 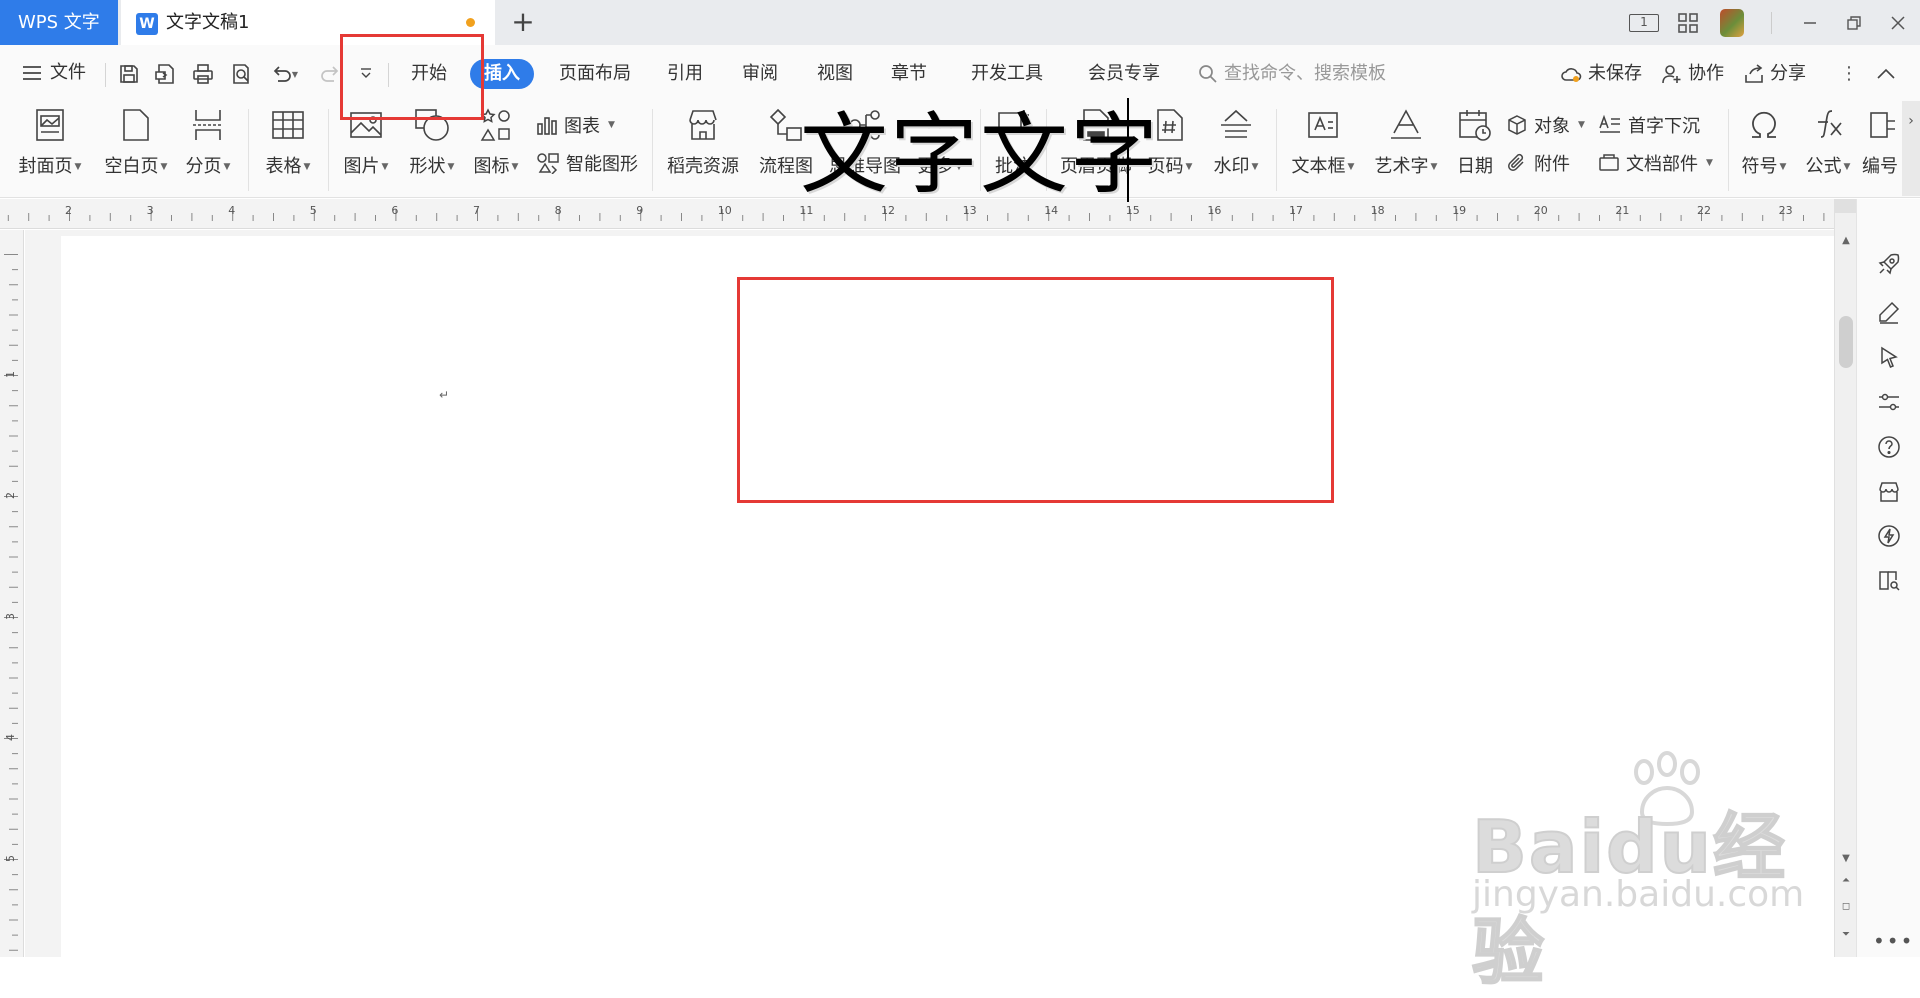 I want to click on ruler-number: 10, so click(x=724, y=210).